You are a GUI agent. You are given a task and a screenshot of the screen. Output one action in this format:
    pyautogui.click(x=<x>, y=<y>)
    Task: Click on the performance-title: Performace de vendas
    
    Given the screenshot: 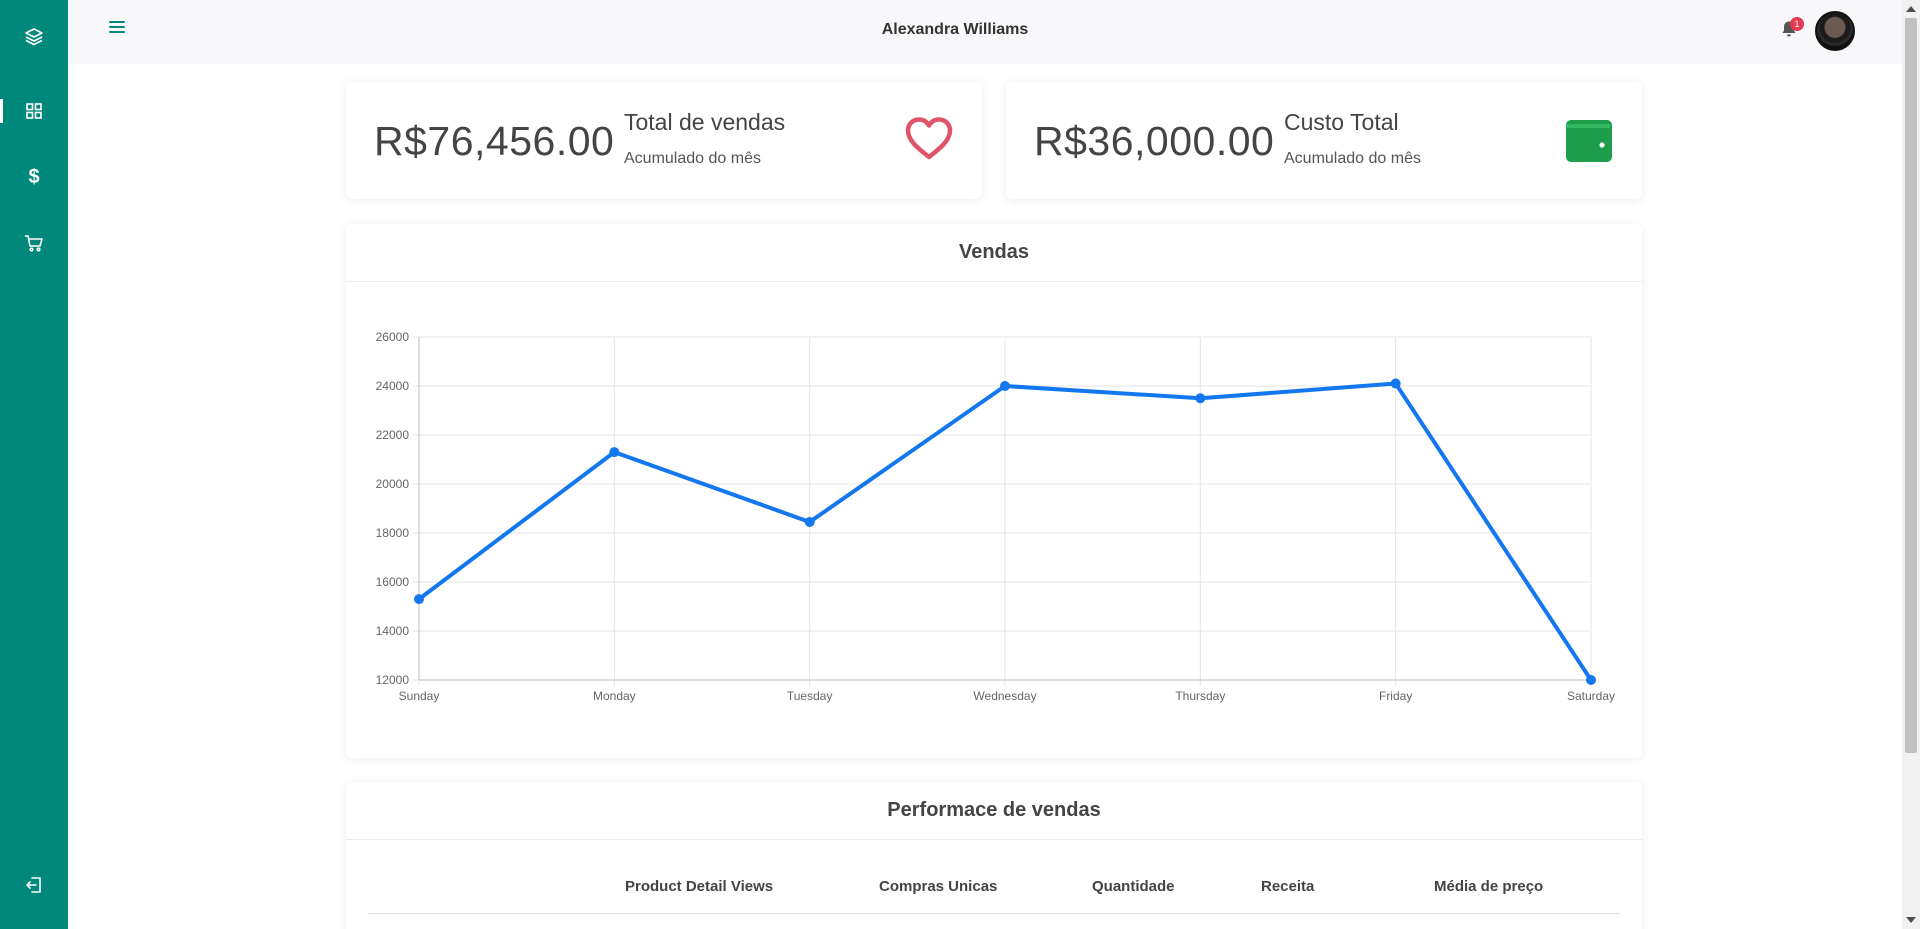 What is the action you would take?
    pyautogui.click(x=994, y=811)
    